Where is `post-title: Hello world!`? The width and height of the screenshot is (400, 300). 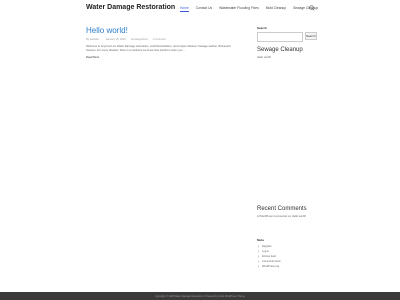
post-title: Hello world! is located at coordinates (166, 30).